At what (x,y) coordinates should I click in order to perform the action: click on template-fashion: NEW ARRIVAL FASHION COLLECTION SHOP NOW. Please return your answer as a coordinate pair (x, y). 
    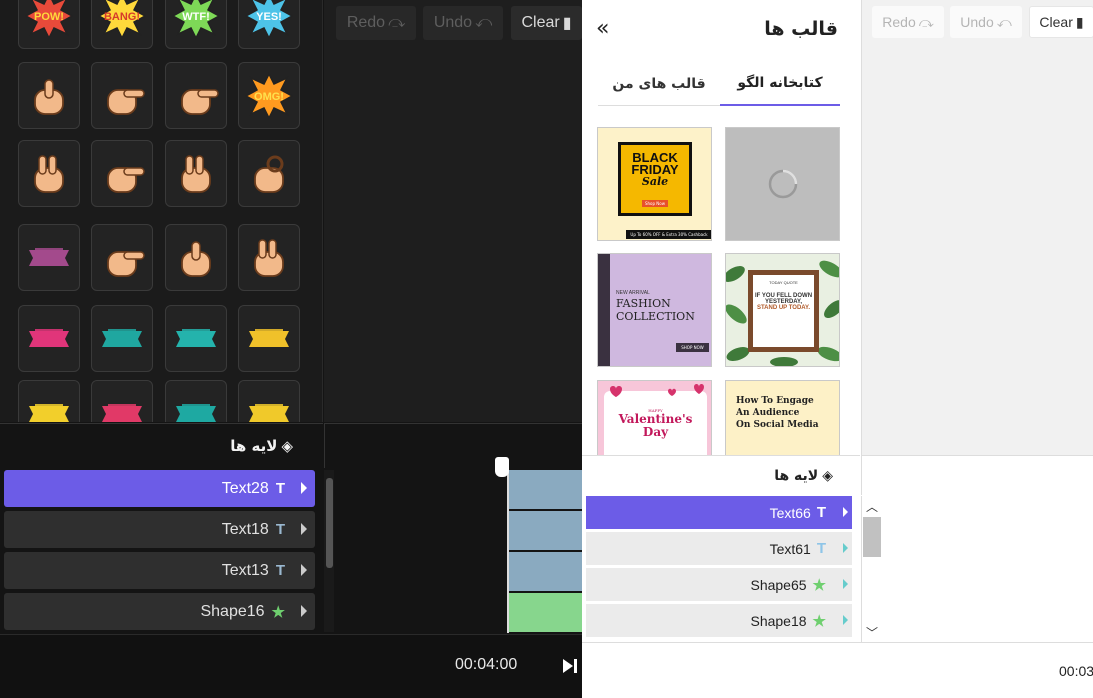
    Looking at the image, I should click on (654, 310).